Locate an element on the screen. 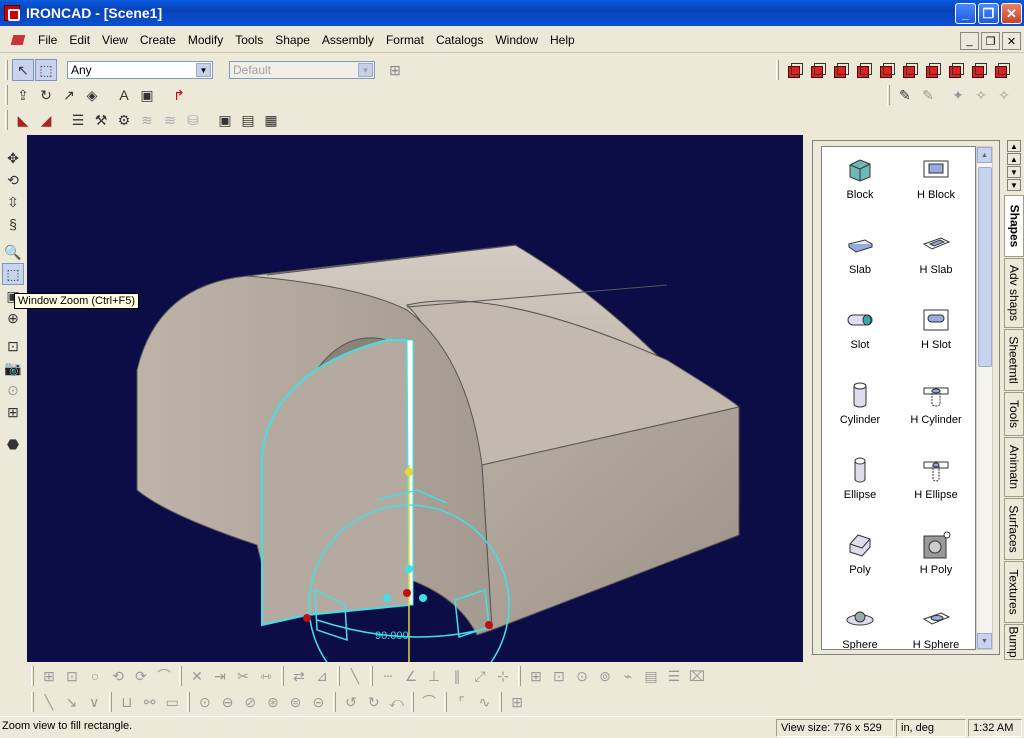 The height and width of the screenshot is (738, 1024). draw-connect-icon: ⊔ is located at coordinates (127, 702).